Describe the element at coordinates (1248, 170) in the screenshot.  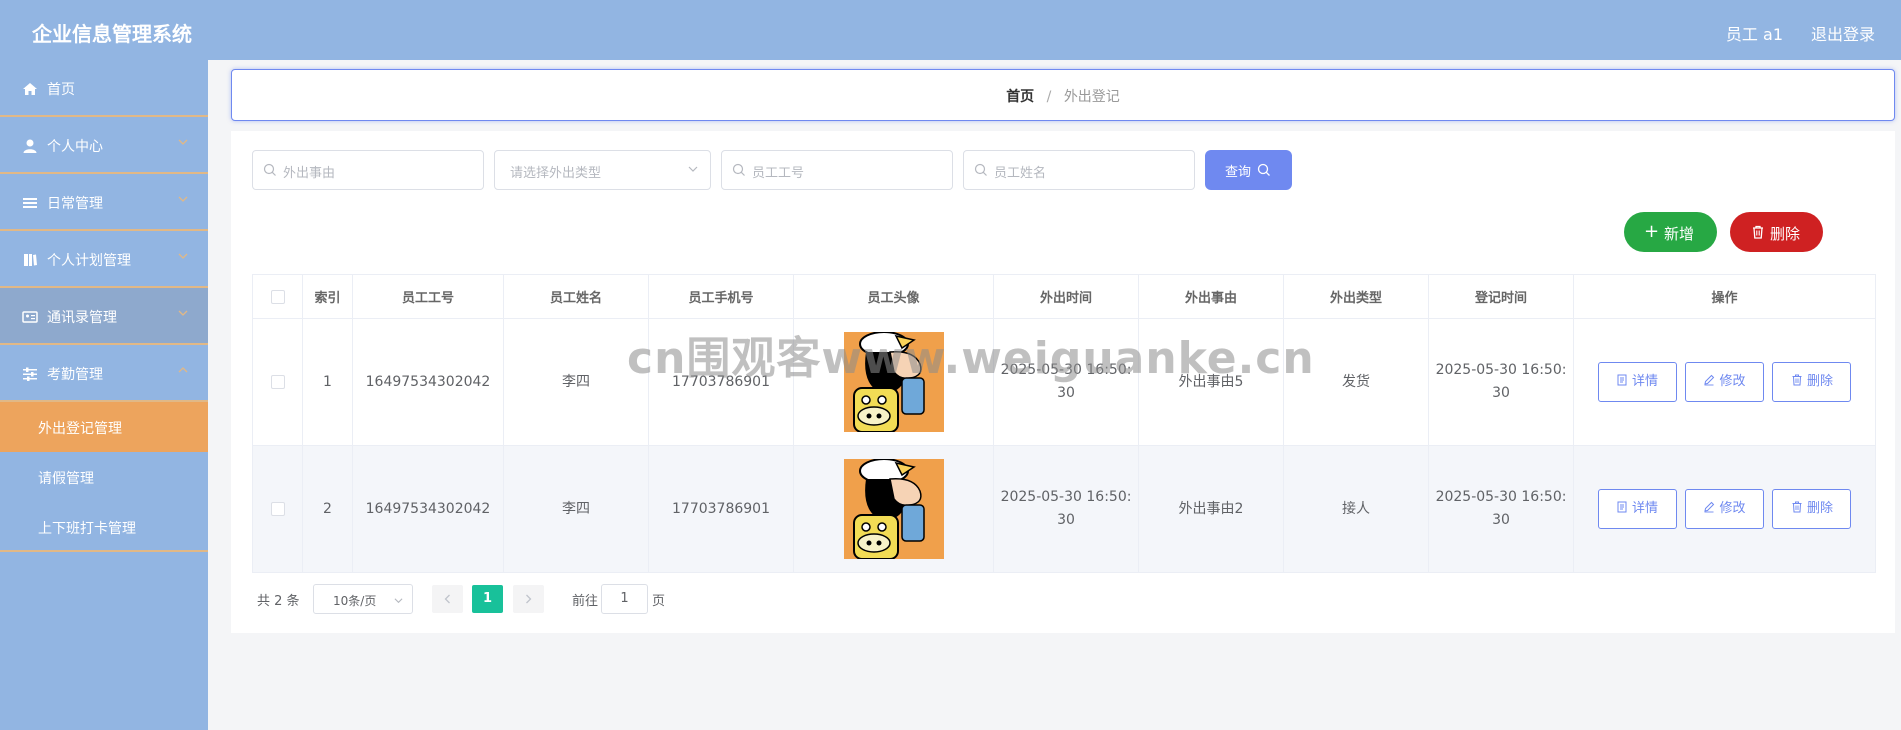
I see `query-button: 查询` at that location.